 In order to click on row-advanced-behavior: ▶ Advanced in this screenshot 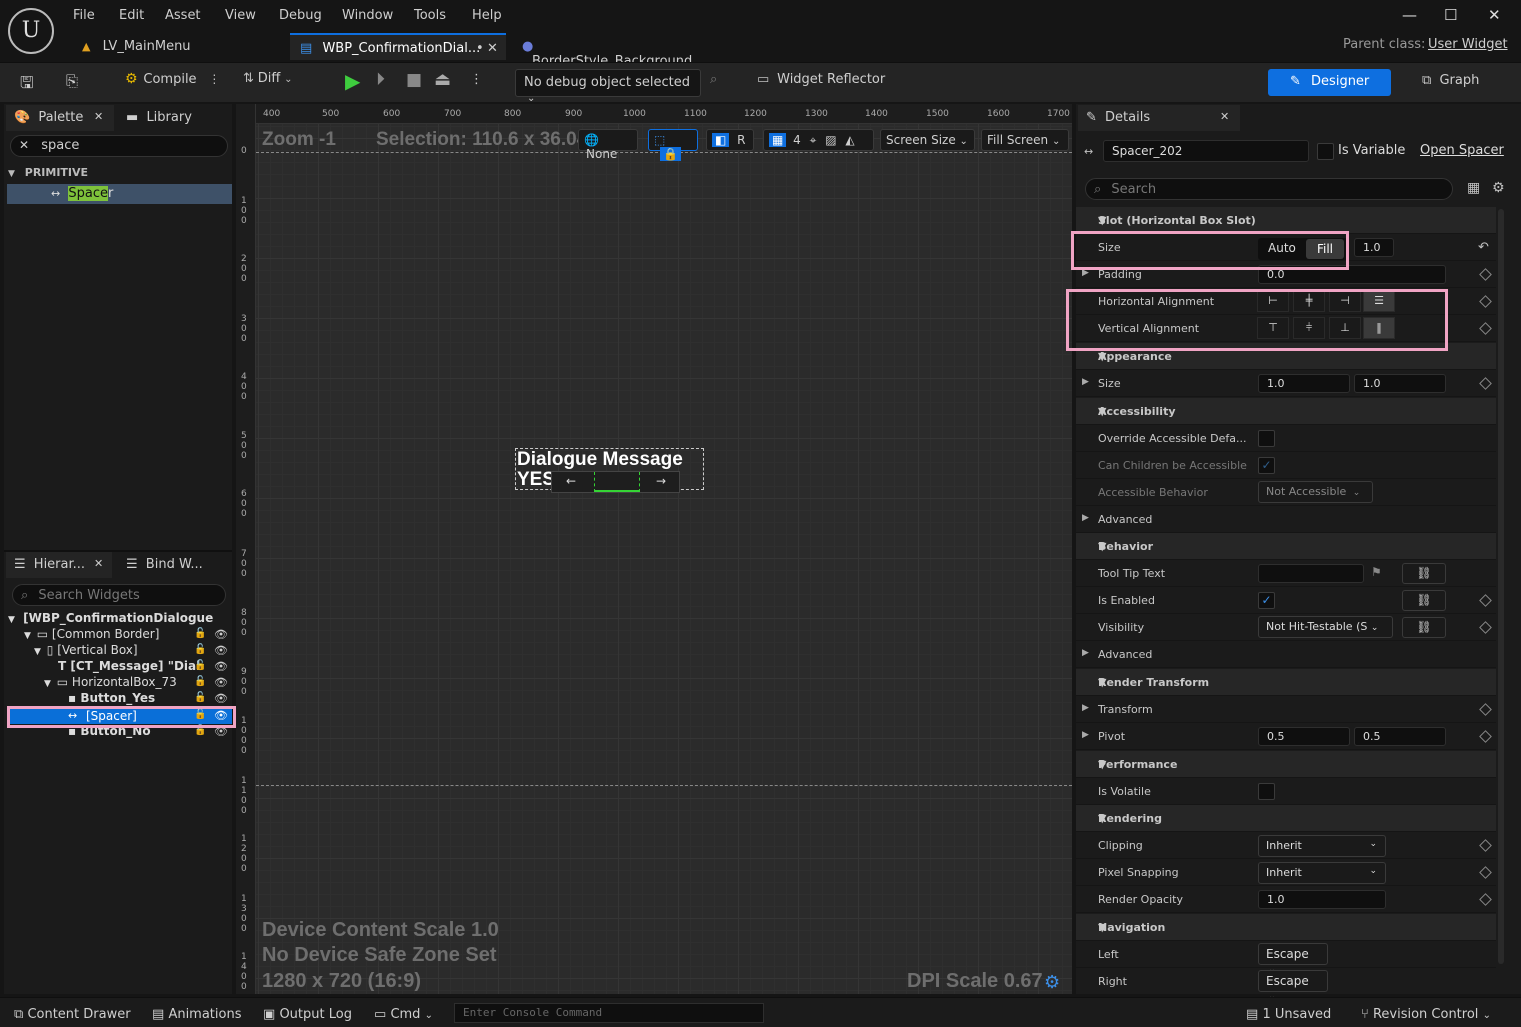, I will do `click(1286, 654)`.